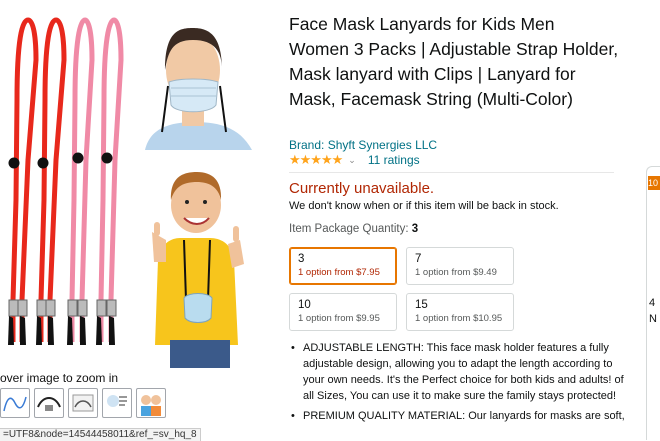 The width and height of the screenshot is (660, 441). Describe the element at coordinates (349, 229) in the screenshot. I see `quantity-label-text: Item Package Quantity:` at that location.